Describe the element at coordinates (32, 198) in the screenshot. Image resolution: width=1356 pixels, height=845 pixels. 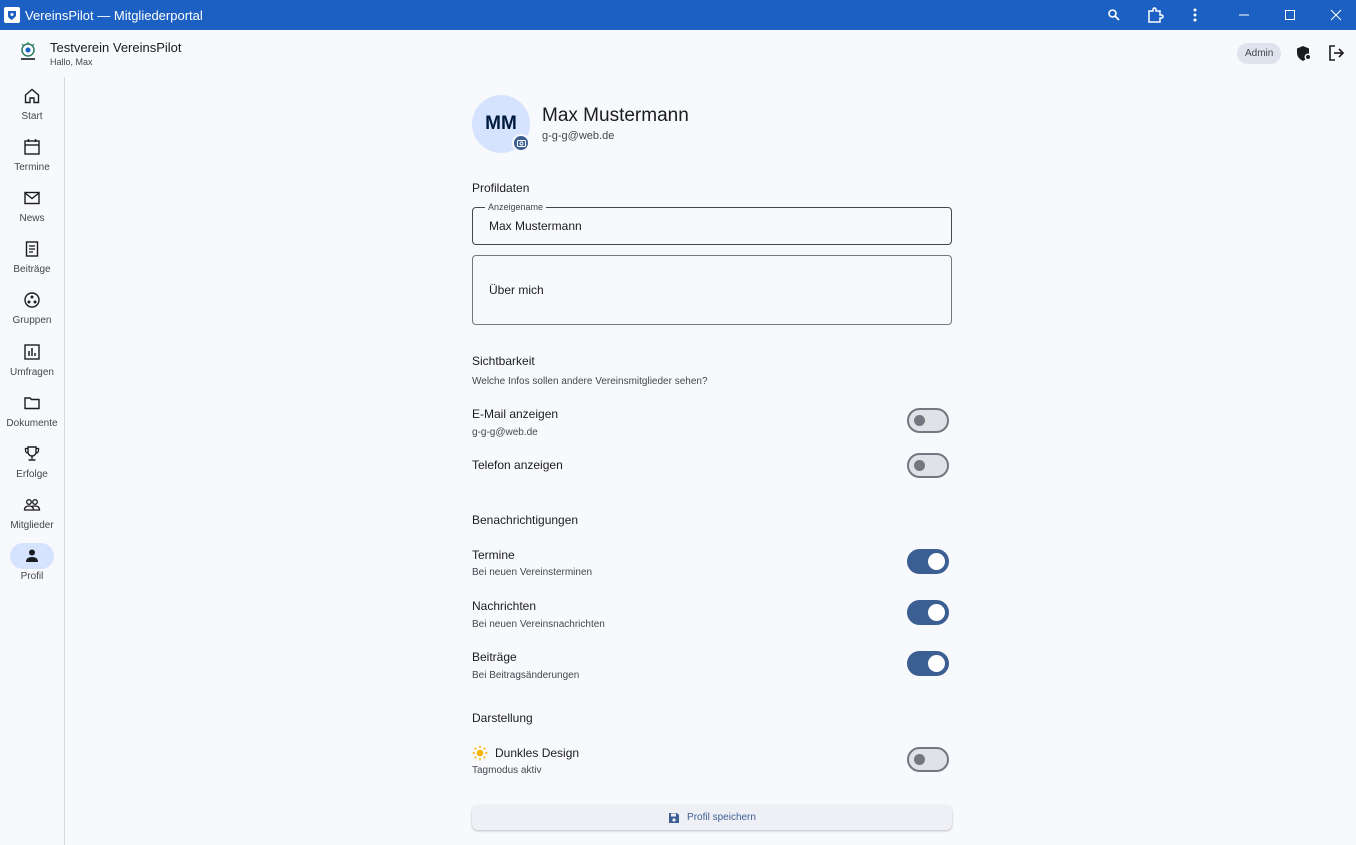
I see `mail-icon` at that location.